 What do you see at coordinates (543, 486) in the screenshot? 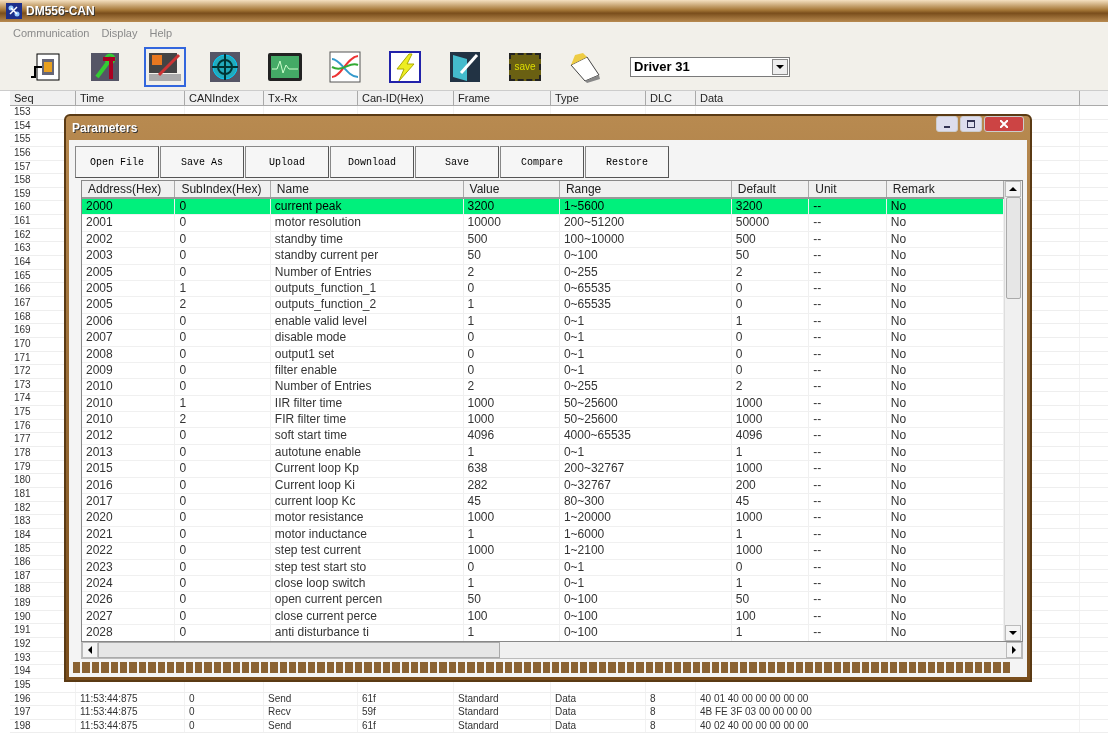
I see `table-row: 2016 0 Current loop Ki 282 0~32767 200 -- No` at bounding box center [543, 486].